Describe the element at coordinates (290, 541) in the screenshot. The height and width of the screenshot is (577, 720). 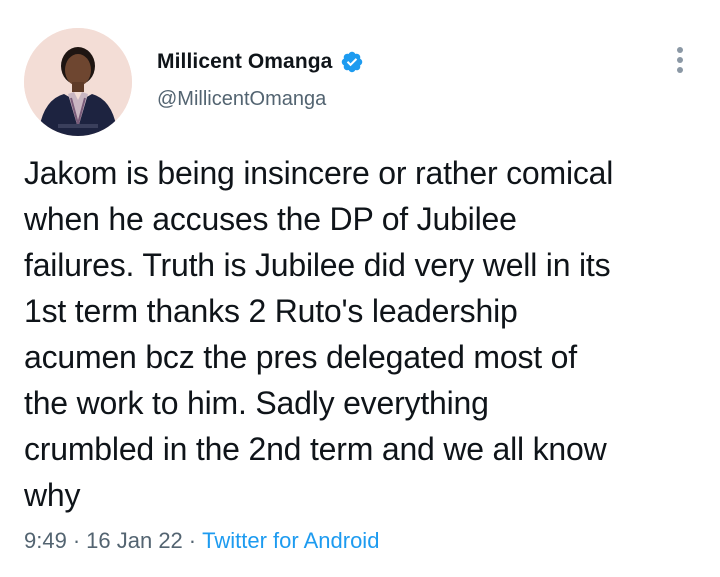
I see `tweet-source-link: Twitter for Android` at that location.